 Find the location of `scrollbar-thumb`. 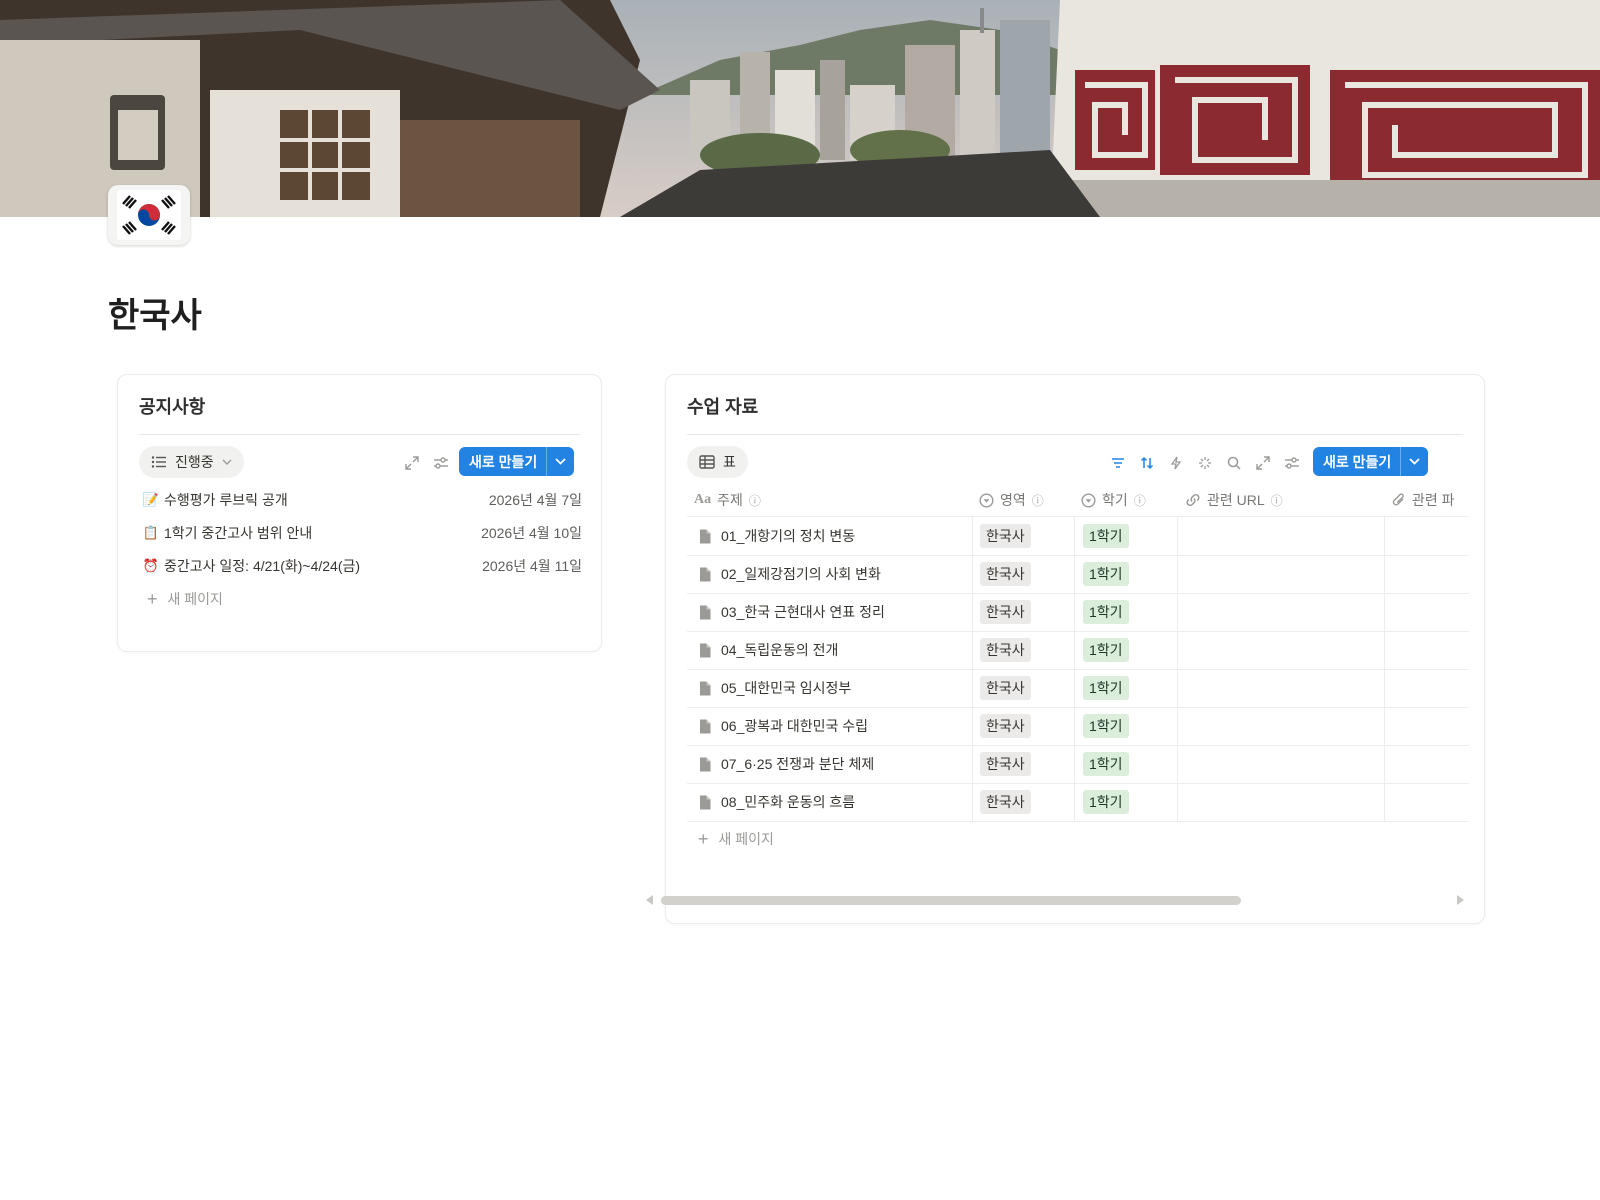

scrollbar-thumb is located at coordinates (951, 900).